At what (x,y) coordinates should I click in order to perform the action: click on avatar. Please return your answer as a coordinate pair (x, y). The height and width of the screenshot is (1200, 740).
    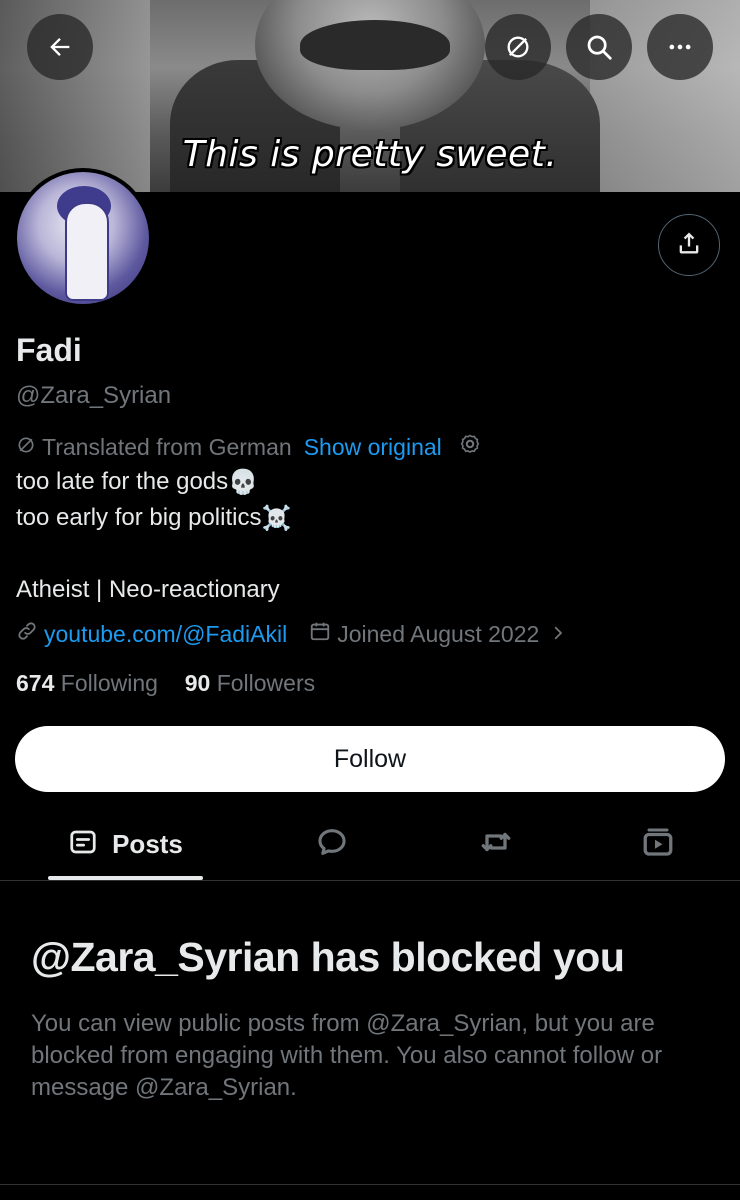
    Looking at the image, I should click on (83, 238).